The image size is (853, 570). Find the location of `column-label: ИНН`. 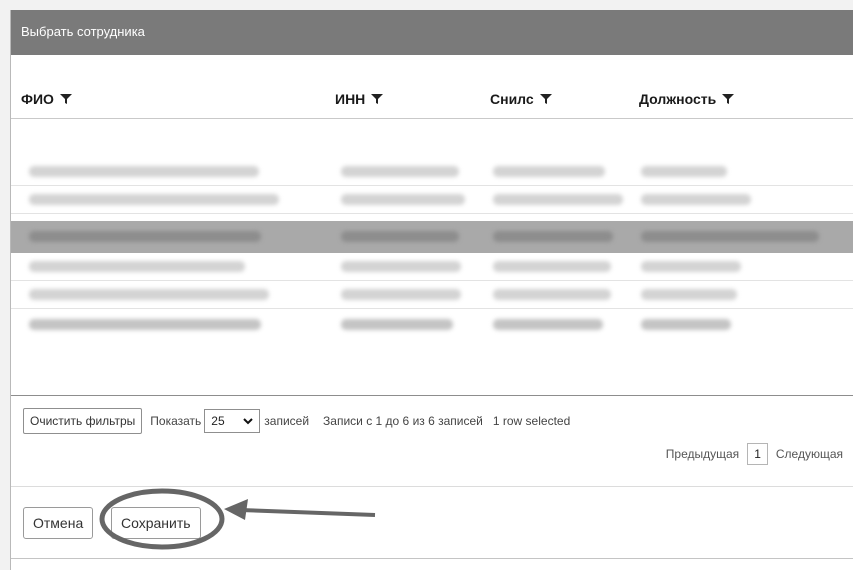

column-label: ИНН is located at coordinates (350, 99).